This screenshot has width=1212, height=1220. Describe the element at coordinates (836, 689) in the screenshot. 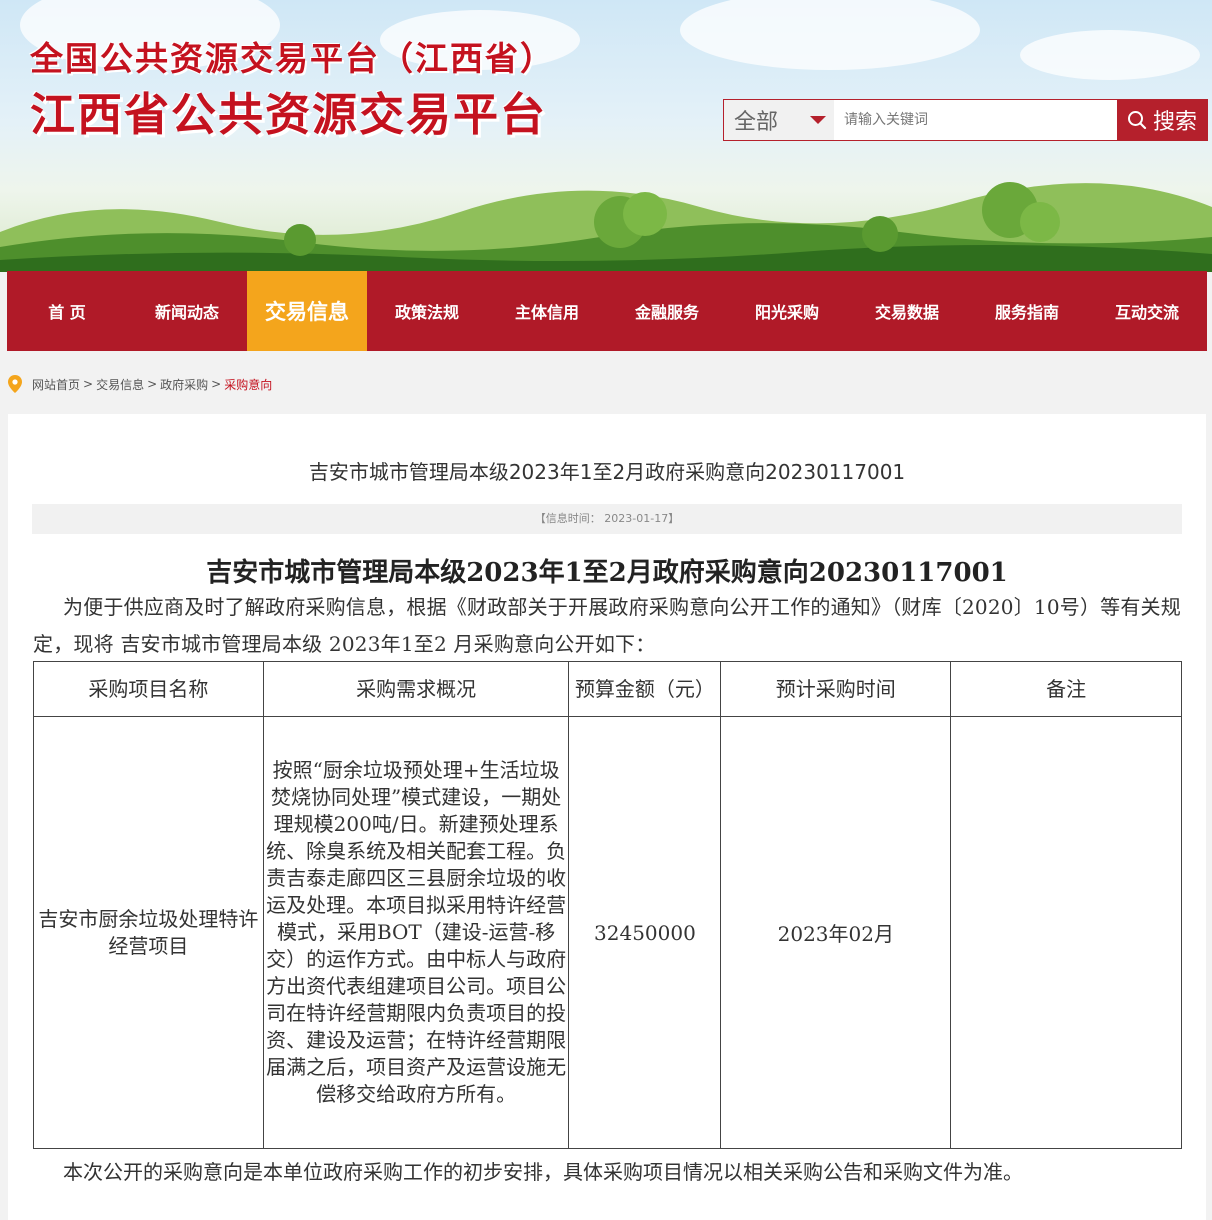

I see `column-header: 预计采购时间` at that location.